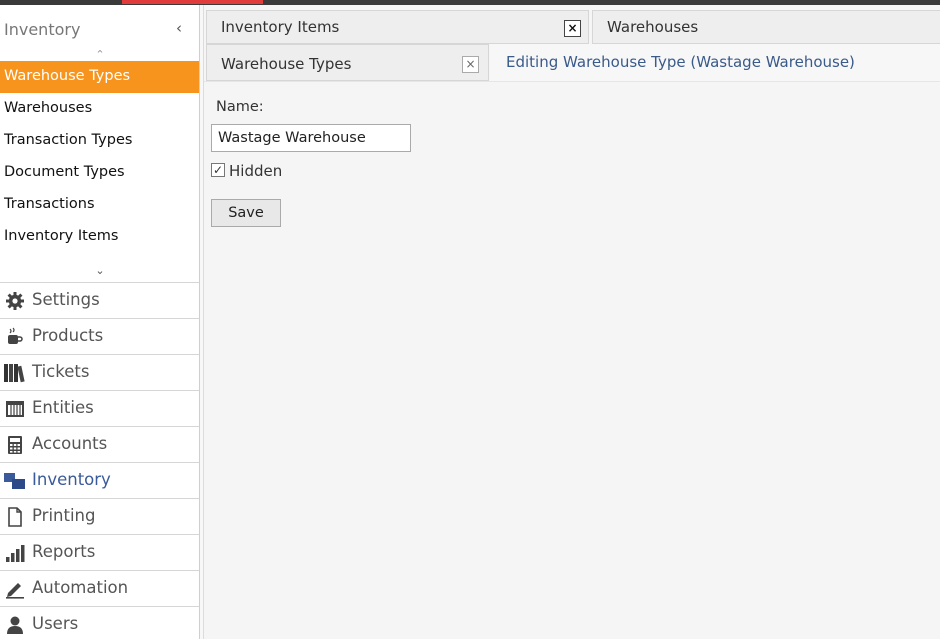  What do you see at coordinates (15, 335) in the screenshot?
I see `coffee-cup-icon` at bounding box center [15, 335].